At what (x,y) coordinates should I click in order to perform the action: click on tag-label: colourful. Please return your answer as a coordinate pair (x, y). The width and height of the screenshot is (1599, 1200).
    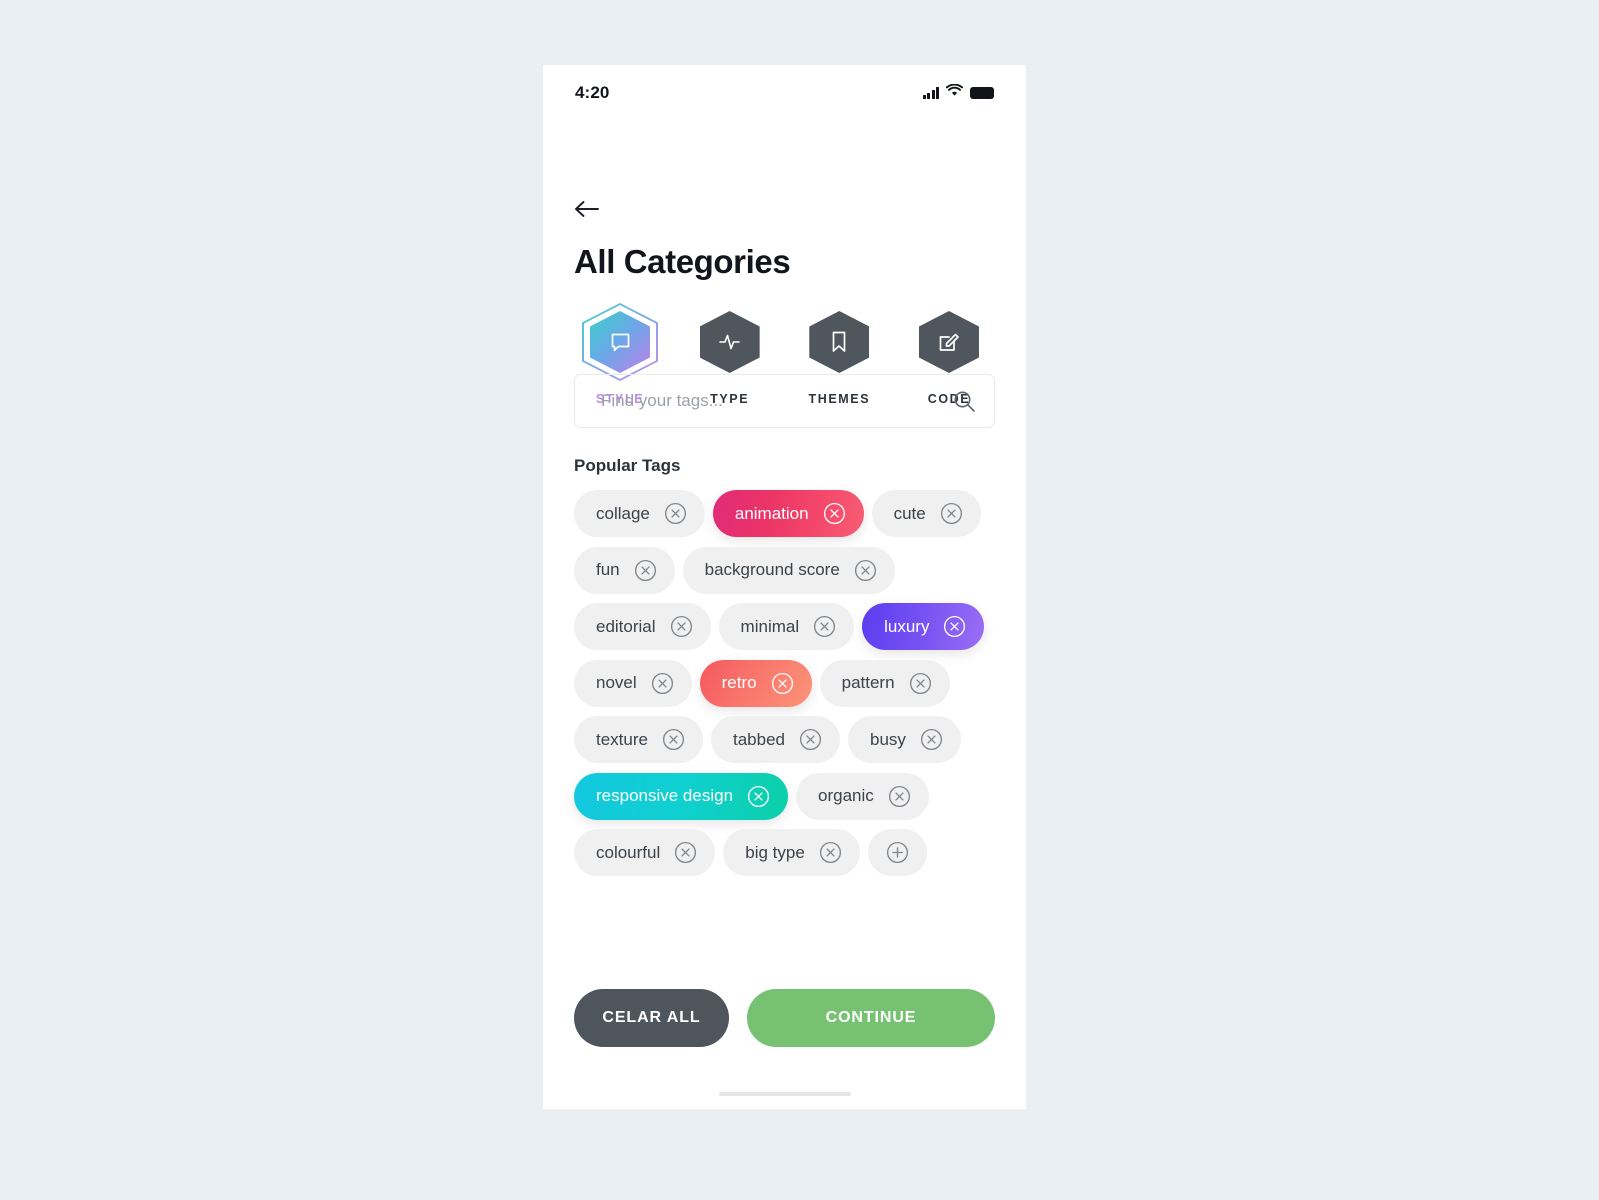
    Looking at the image, I should click on (628, 852).